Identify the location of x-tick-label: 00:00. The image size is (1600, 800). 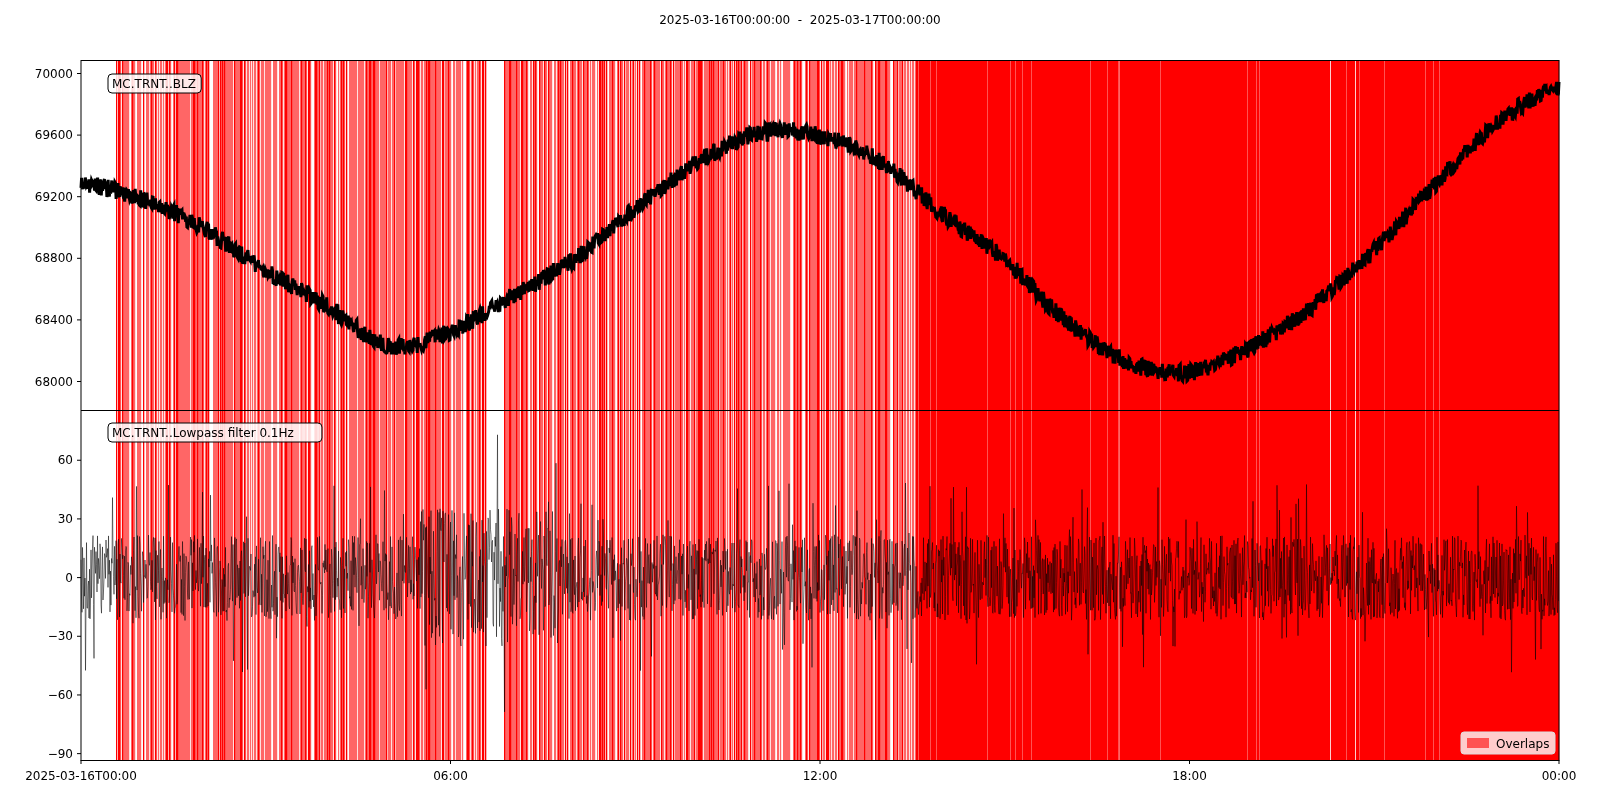
(1559, 776).